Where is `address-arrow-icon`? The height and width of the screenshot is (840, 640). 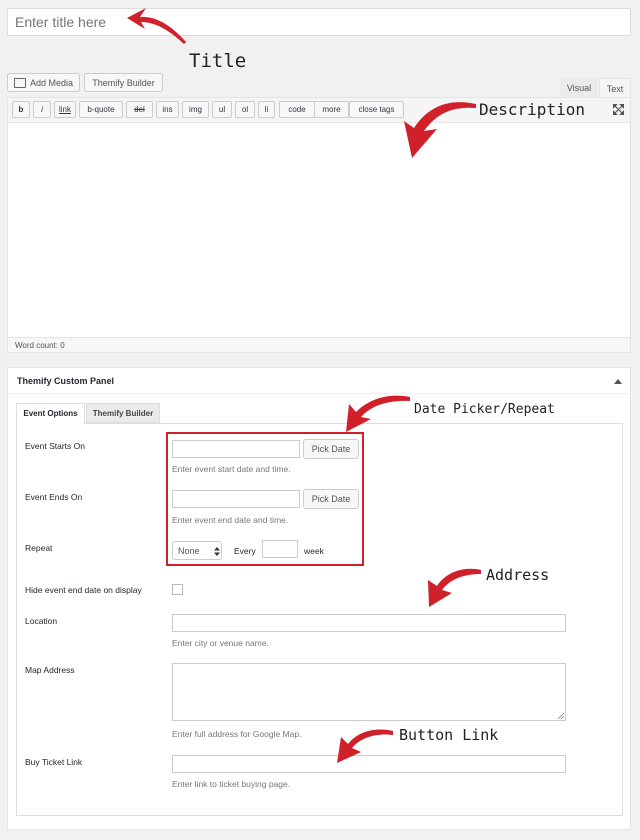 address-arrow-icon is located at coordinates (454, 587).